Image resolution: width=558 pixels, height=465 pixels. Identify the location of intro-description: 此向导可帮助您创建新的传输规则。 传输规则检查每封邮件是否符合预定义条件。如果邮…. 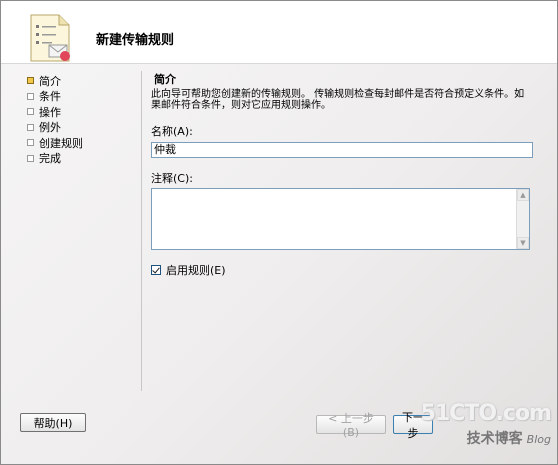
(338, 100).